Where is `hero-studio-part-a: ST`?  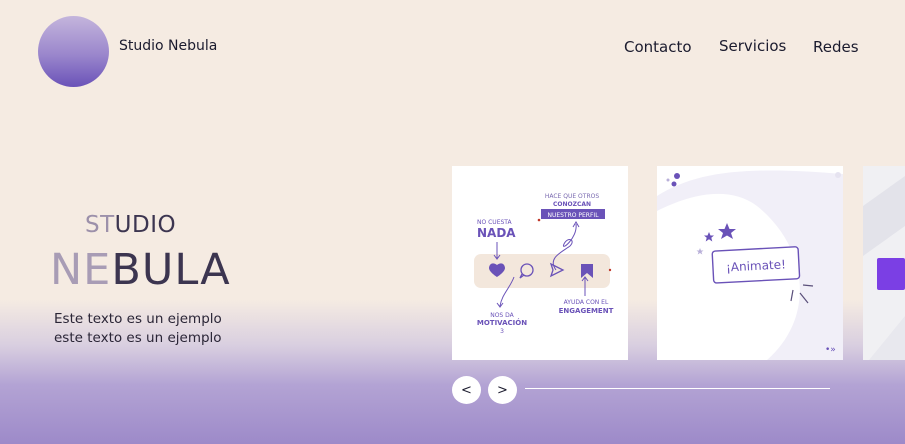
hero-studio-part-a: ST is located at coordinates (100, 225).